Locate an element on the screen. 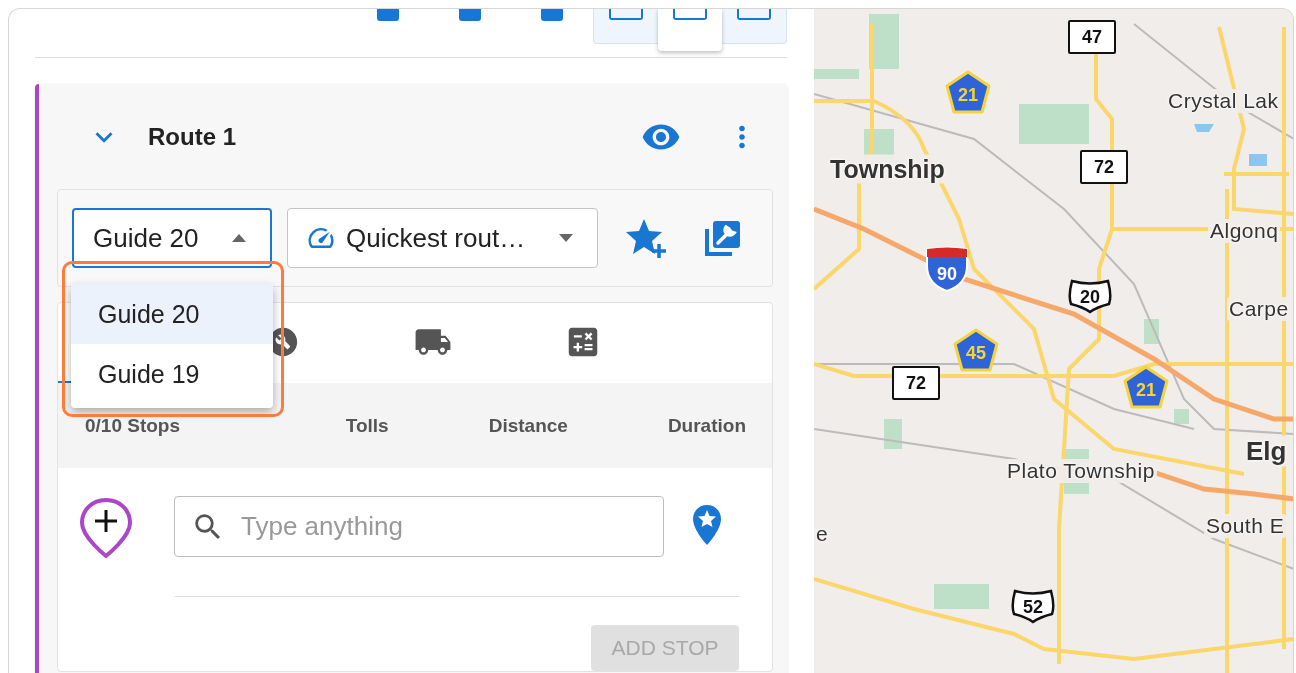 The width and height of the screenshot is (1296, 673). route-shield: 90 is located at coordinates (947, 269).